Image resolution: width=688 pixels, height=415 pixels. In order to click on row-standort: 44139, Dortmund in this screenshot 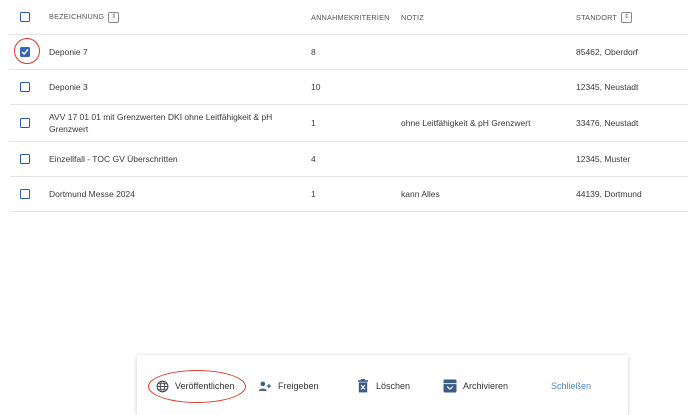, I will do `click(609, 194)`.